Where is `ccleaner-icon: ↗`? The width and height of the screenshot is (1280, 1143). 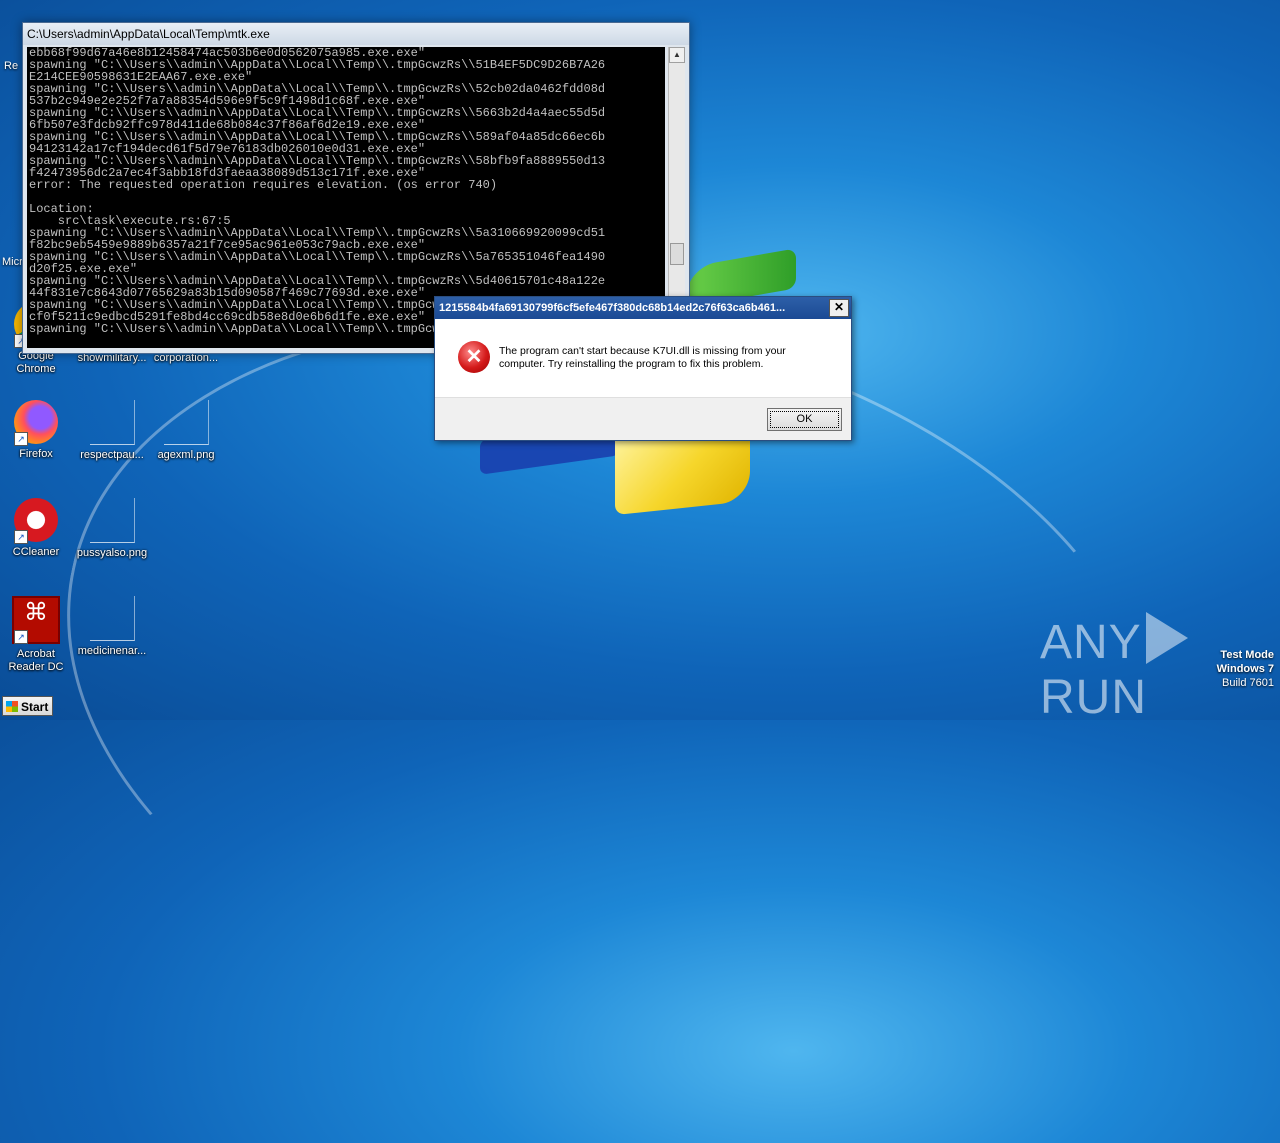
ccleaner-icon: ↗ is located at coordinates (36, 521).